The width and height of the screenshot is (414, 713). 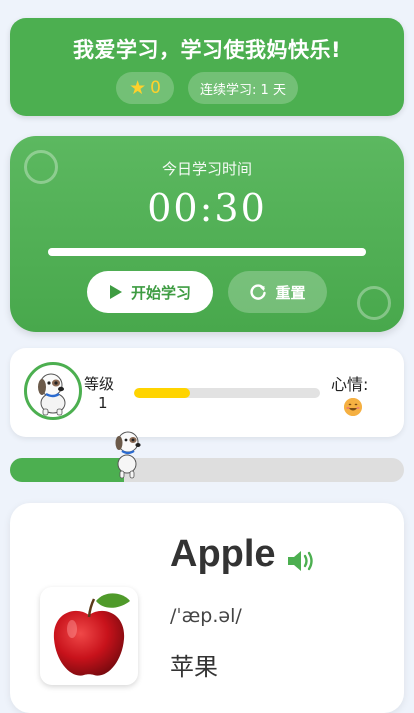 I want to click on streak-badge: 连续学习: 1 天, so click(x=243, y=88).